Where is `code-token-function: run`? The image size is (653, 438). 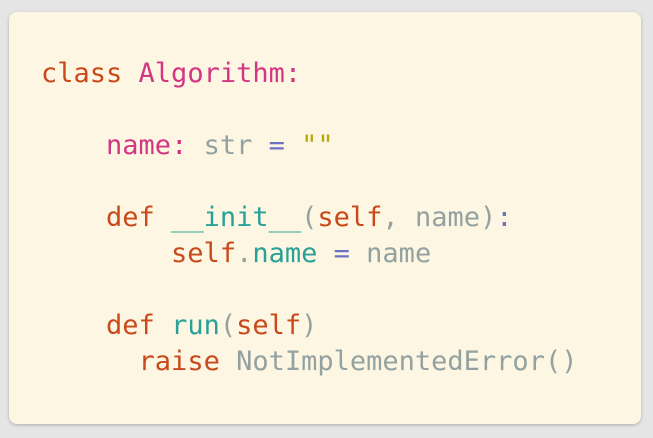 code-token-function: run is located at coordinates (195, 325).